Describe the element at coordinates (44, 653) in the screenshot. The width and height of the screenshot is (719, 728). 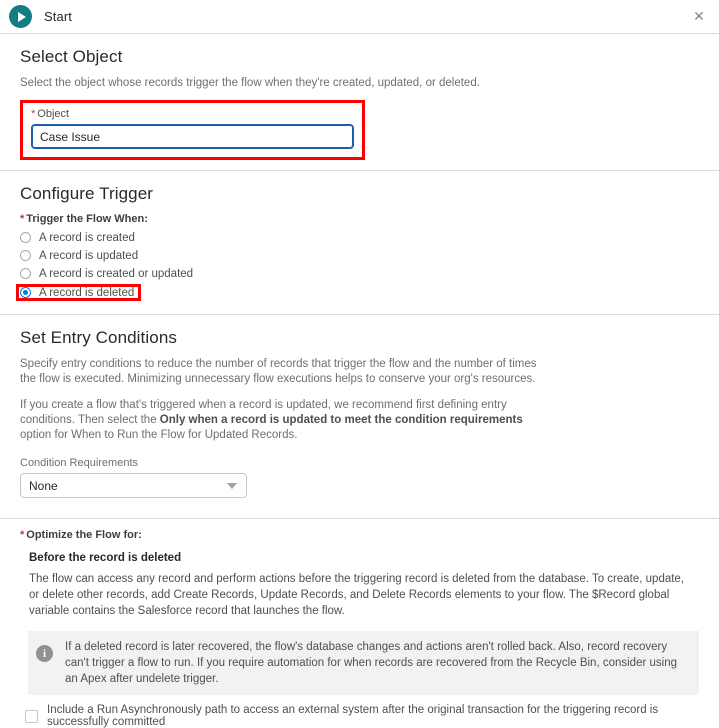
I see `info-icon: i` at that location.